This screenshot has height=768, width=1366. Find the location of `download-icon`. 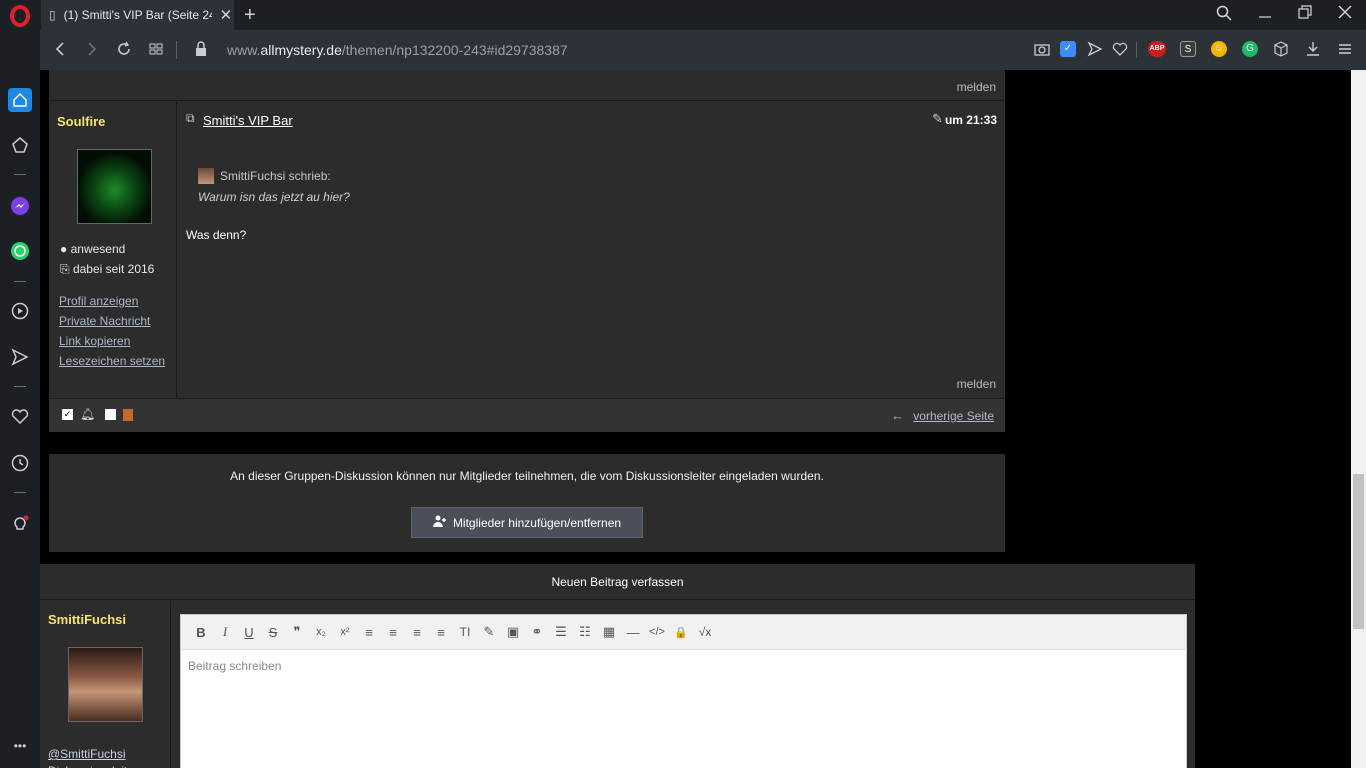

download-icon is located at coordinates (1313, 49).